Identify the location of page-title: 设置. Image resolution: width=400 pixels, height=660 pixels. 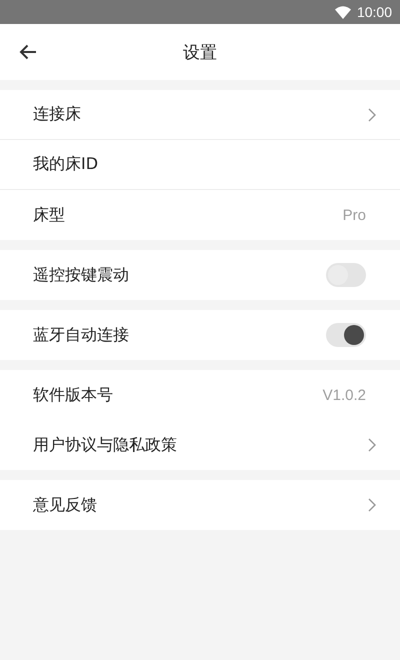
(200, 53).